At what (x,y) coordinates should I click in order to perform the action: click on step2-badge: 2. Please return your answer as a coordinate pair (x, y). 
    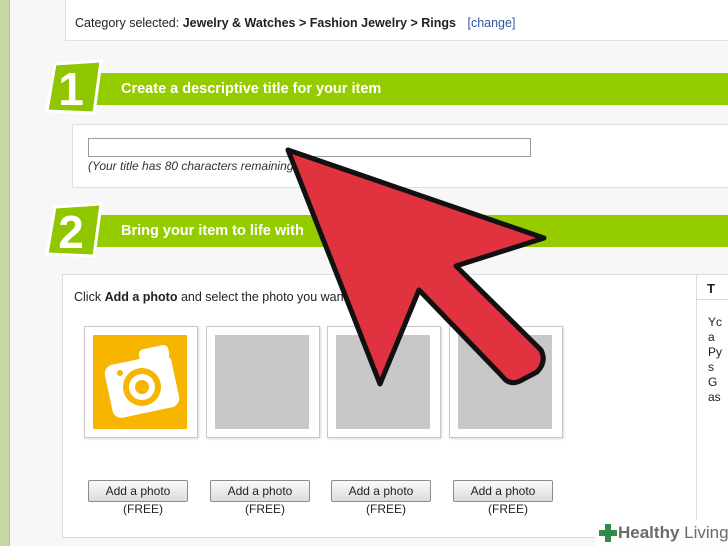
    Looking at the image, I should click on (74, 230).